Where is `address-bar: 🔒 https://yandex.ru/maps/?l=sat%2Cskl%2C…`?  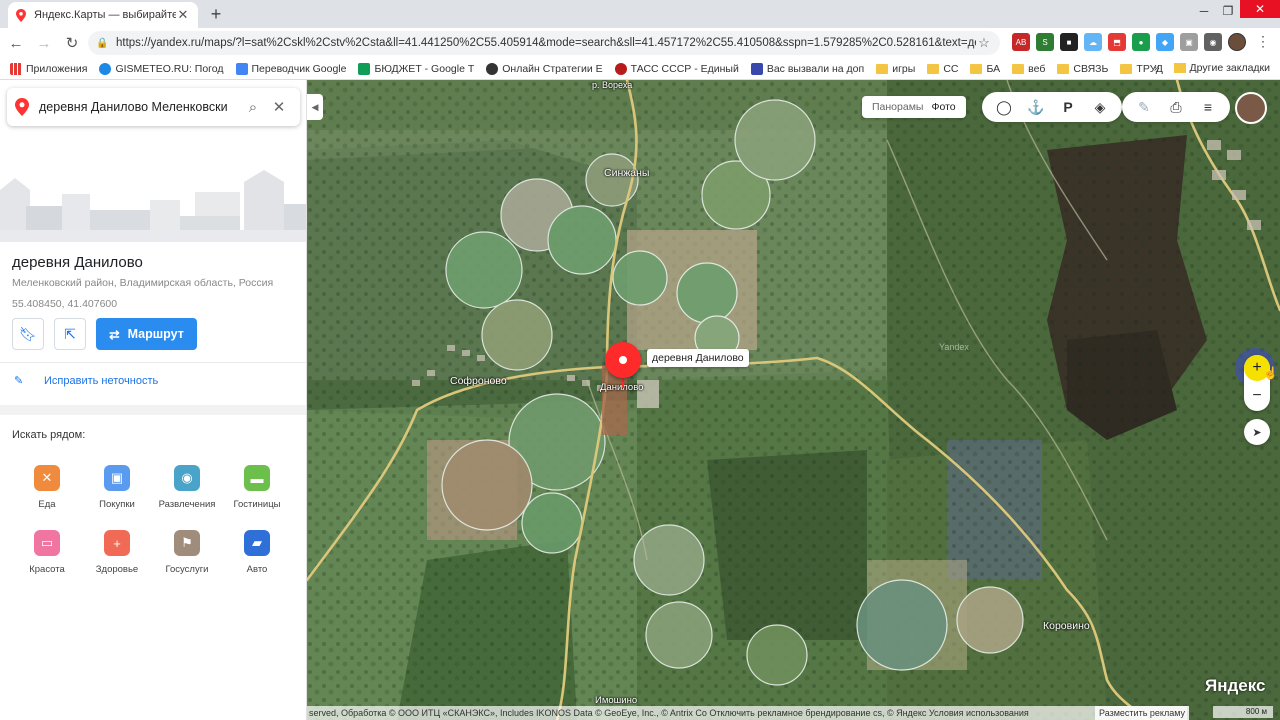
address-bar: 🔒 https://yandex.ru/maps/?l=sat%2Cskl%2C… is located at coordinates (544, 43).